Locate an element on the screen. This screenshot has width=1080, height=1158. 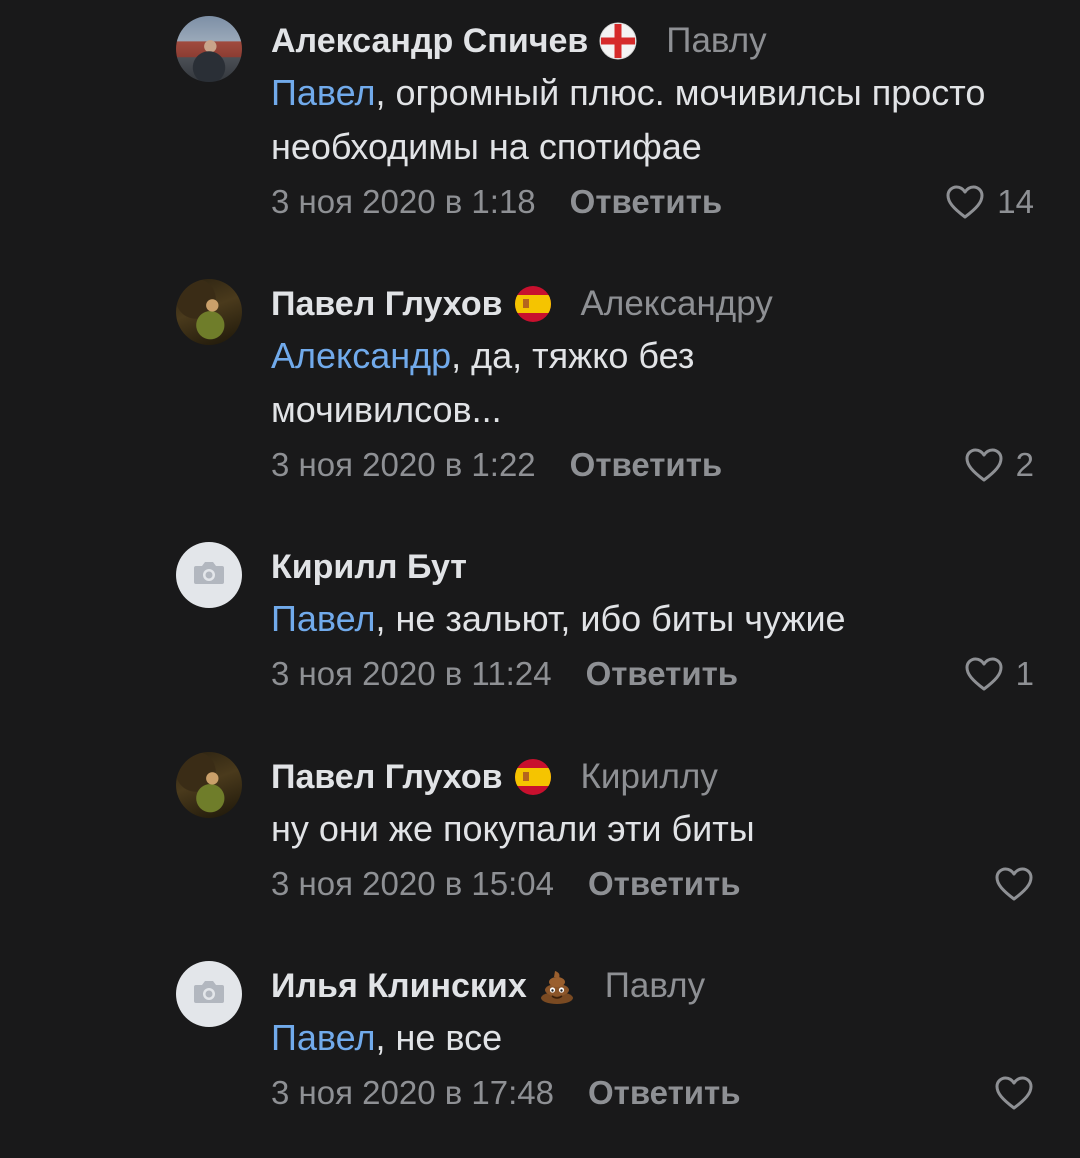
comment-header: Илья Клинских Павлу is located at coordinates (655, 986).